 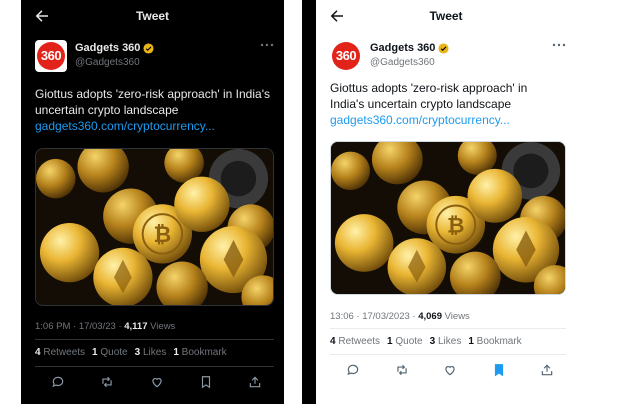 I want to click on tweet-meta: 1:06 PM · 17/03/23 · 4,117 Views, so click(x=105, y=326).